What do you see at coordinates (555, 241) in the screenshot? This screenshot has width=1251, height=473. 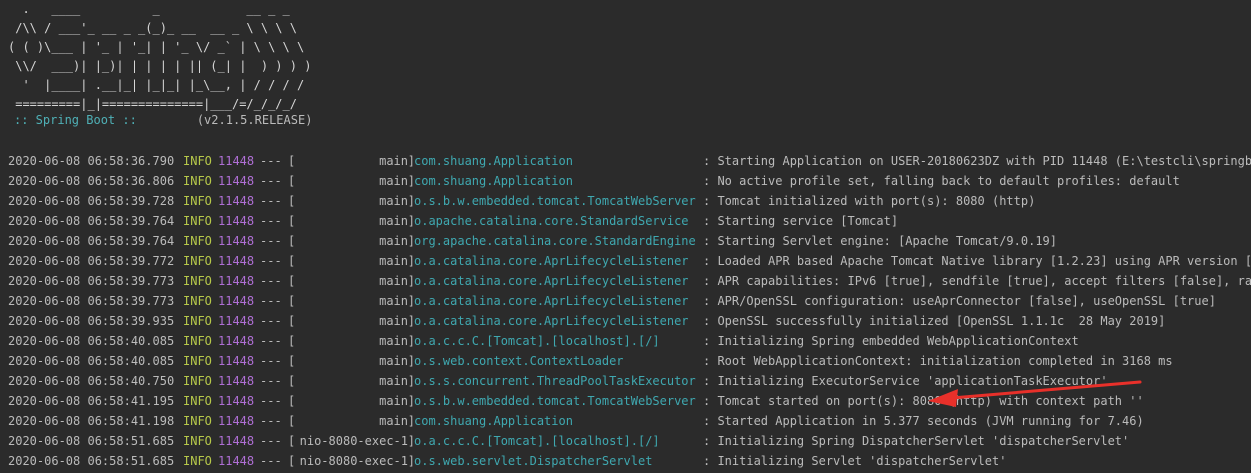 I see `log-logger: org.apache.catalina.core.StandardEngine` at bounding box center [555, 241].